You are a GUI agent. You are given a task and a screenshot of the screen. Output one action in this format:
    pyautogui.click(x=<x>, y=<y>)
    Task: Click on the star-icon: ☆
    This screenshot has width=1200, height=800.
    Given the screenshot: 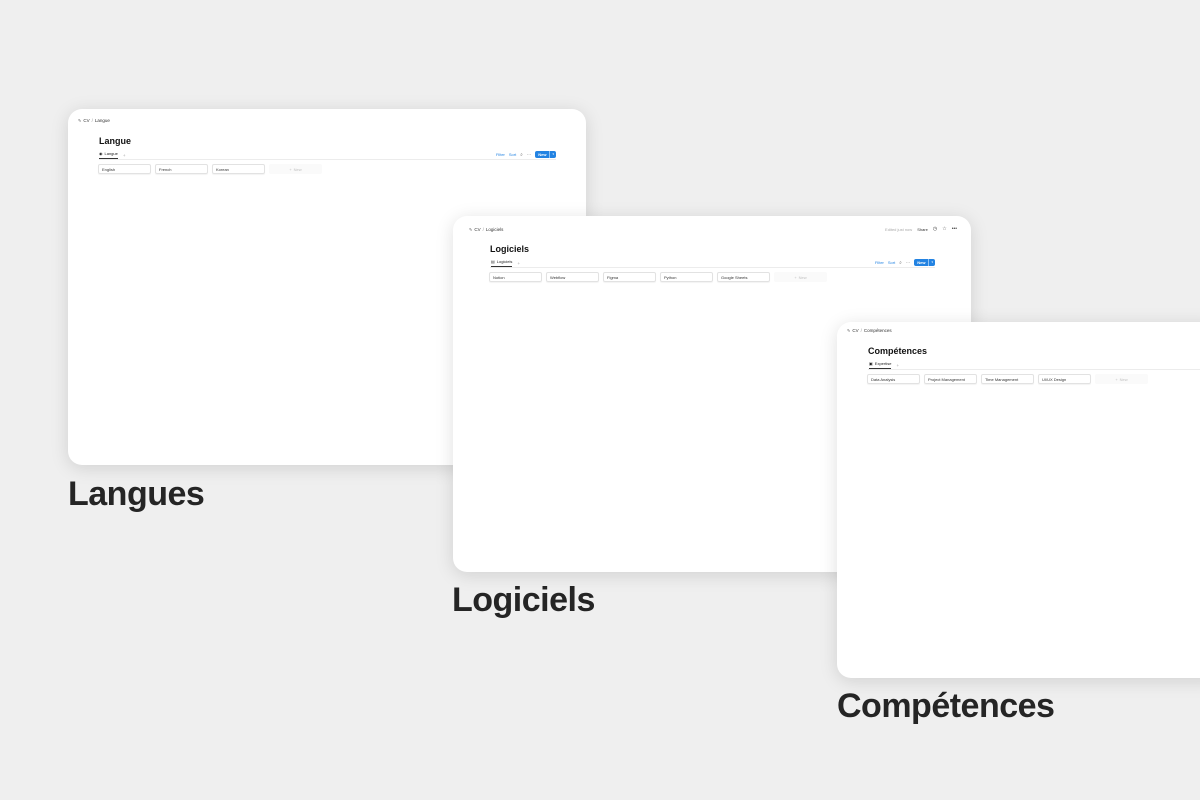 What is the action you would take?
    pyautogui.click(x=944, y=229)
    